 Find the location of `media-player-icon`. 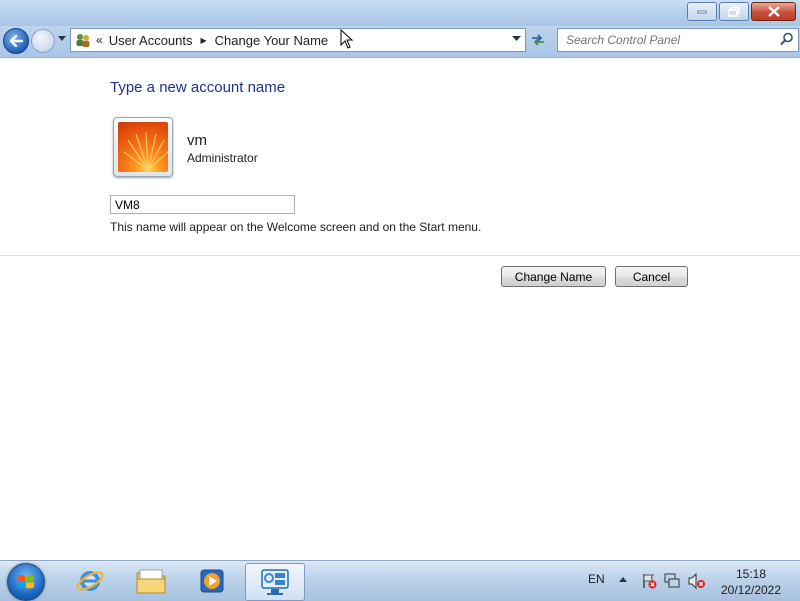

media-player-icon is located at coordinates (212, 581).